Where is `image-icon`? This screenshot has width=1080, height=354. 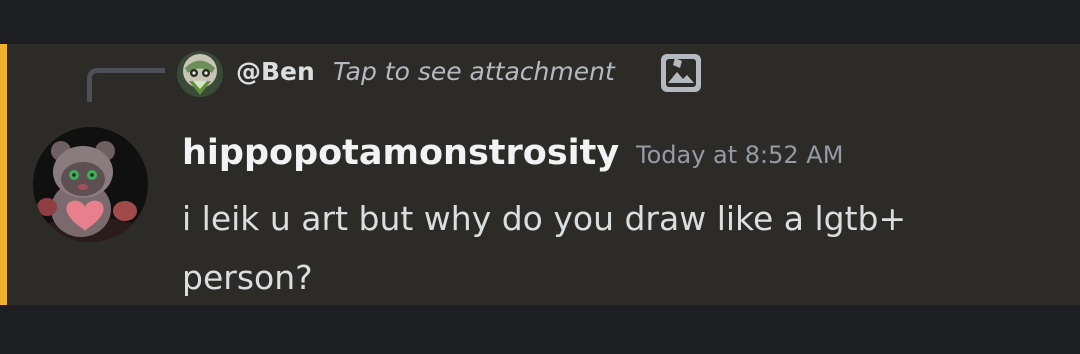 image-icon is located at coordinates (681, 73).